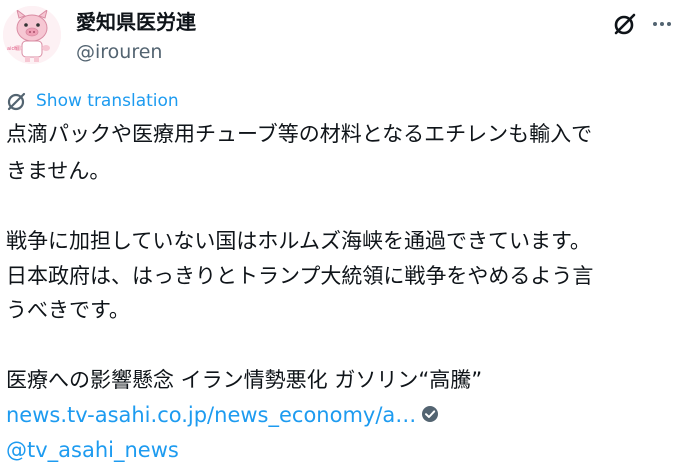 This screenshot has width=679, height=473. Describe the element at coordinates (299, 134) in the screenshot. I see `post-text-line: 点滴パックや医療用チューブ等の材料となるエチレンも輸入で` at that location.